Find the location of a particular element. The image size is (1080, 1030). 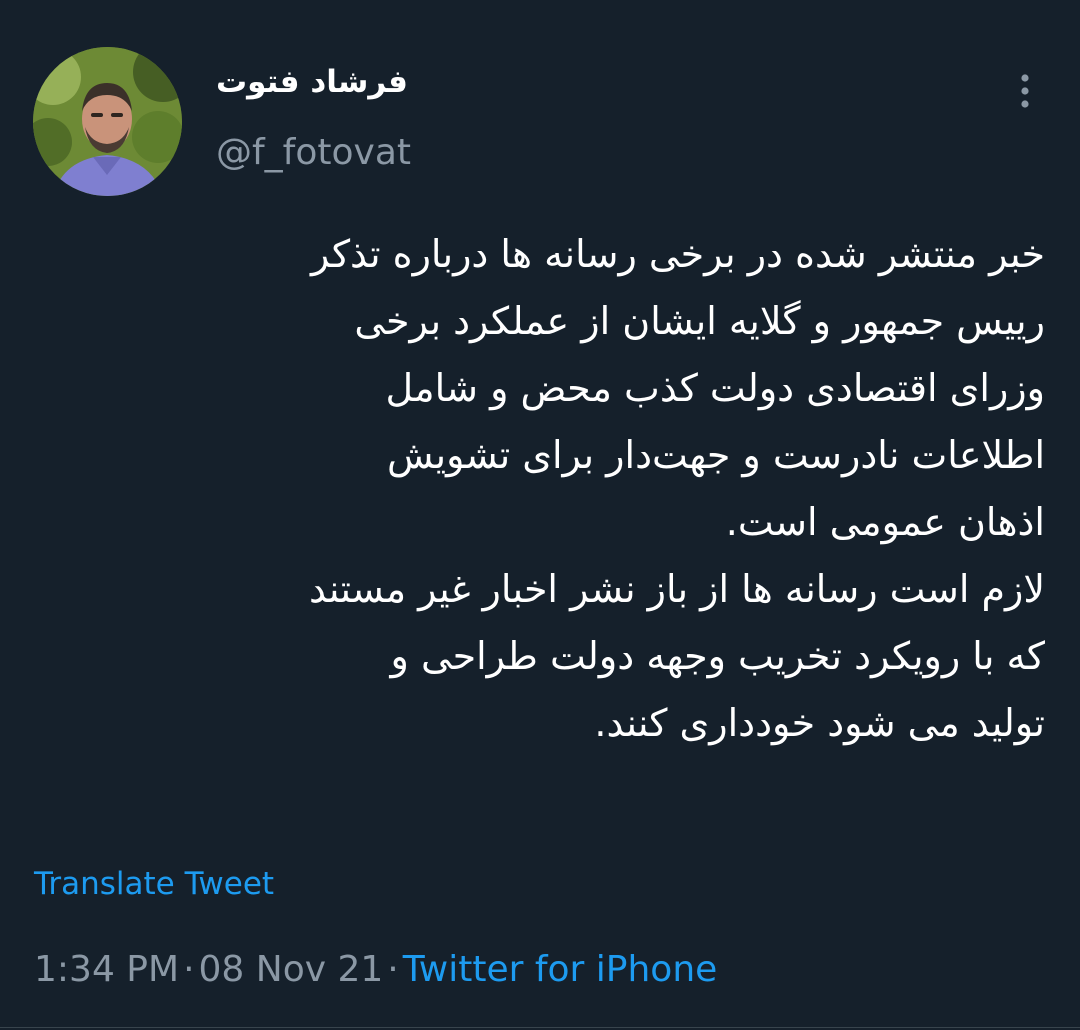

more-vertical-icon is located at coordinates (1025, 92).